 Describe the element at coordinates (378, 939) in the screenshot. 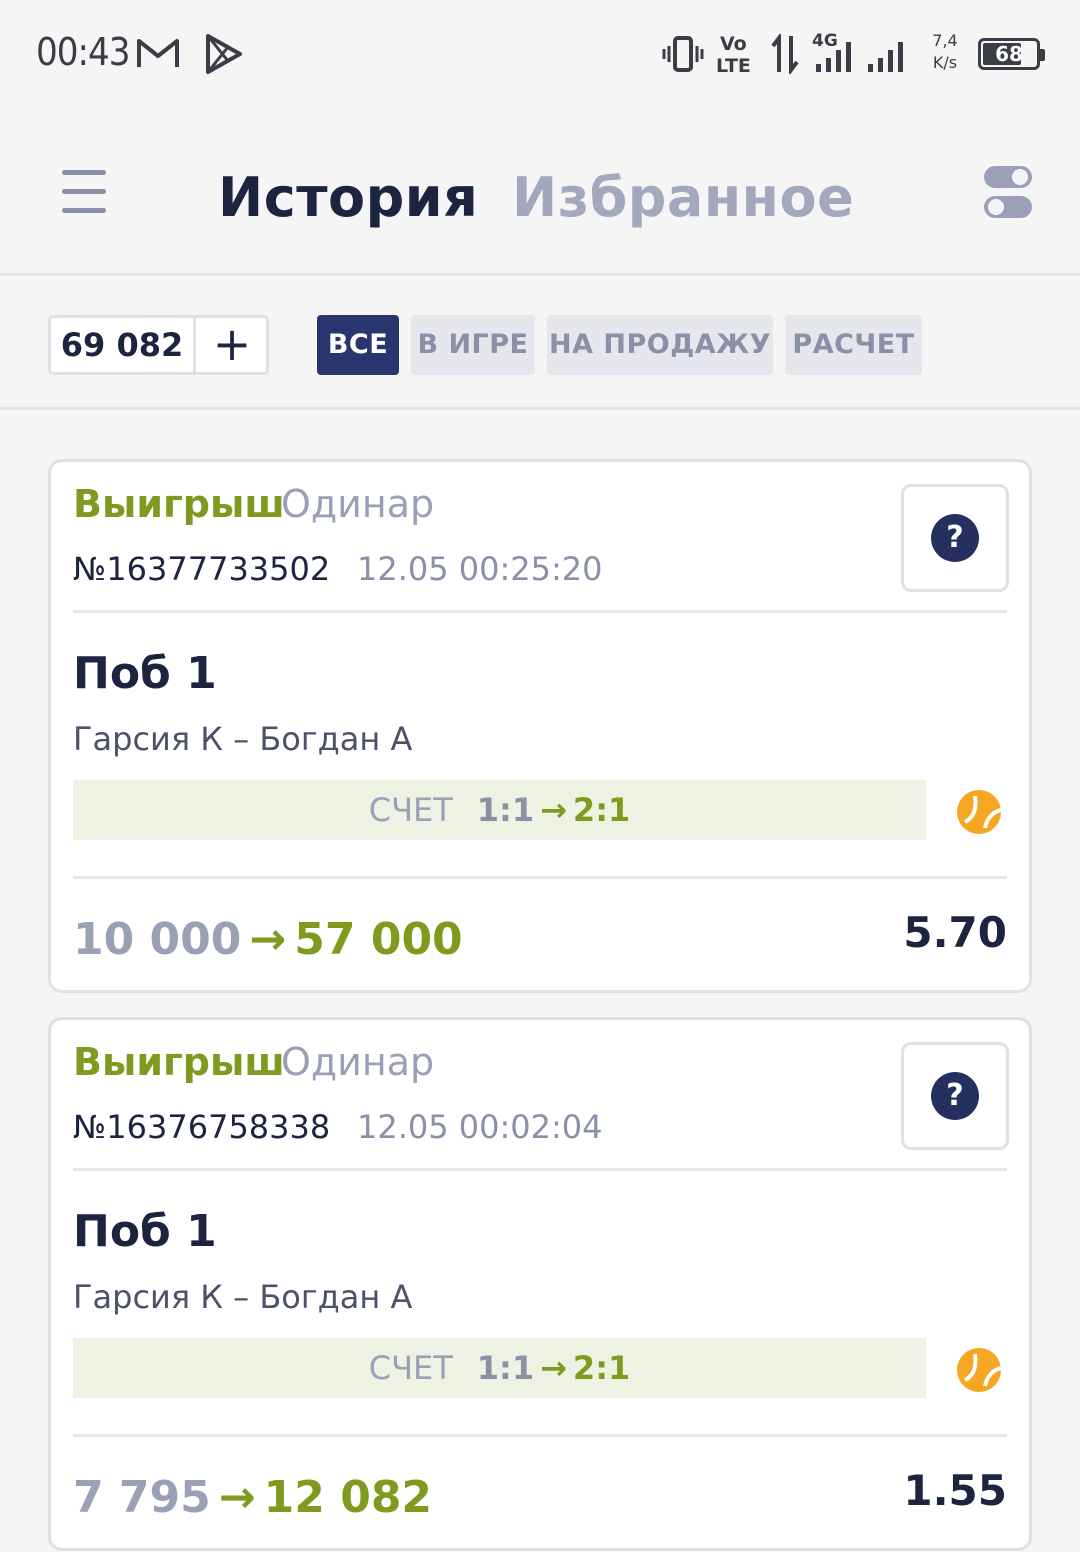

I see `win-amount: 57 000` at that location.